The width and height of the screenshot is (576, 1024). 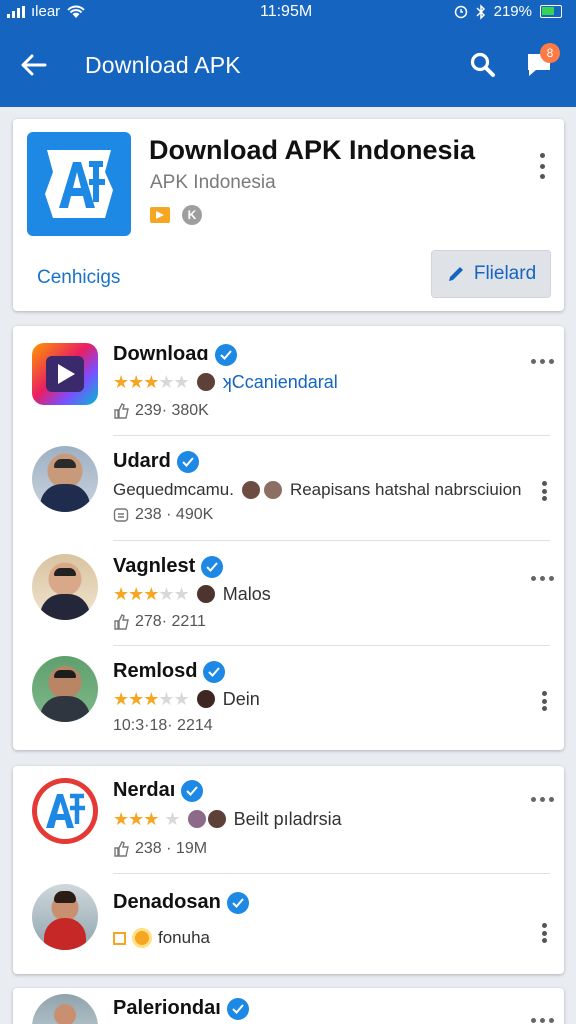 I want to click on item-author: Beilt pıladrsia, so click(x=287, y=818).